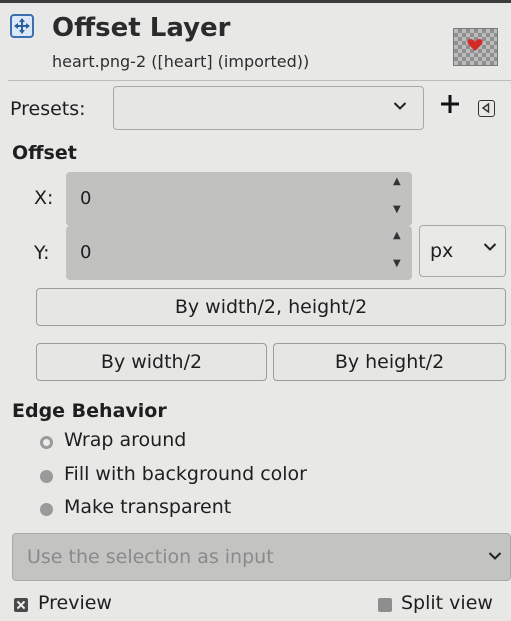  I want to click on y-stepper: ▲ ▼, so click(398, 253).